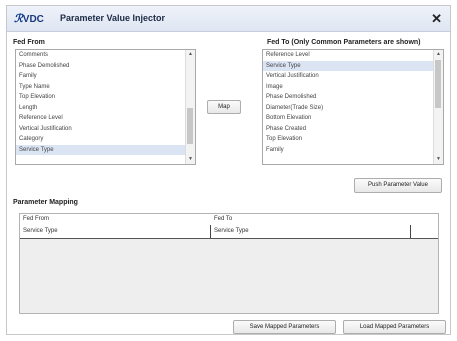 The width and height of the screenshot is (457, 341). What do you see at coordinates (113, 18) in the screenshot?
I see `window-title: Parameter Value Injector` at bounding box center [113, 18].